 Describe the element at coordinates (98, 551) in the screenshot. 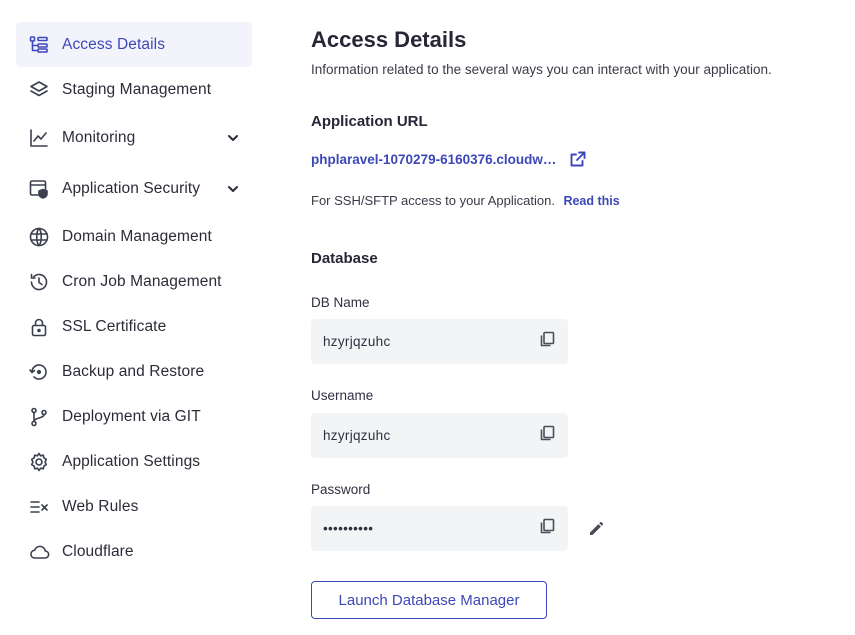

I see `sidebar-item-label: Cloudflare` at that location.